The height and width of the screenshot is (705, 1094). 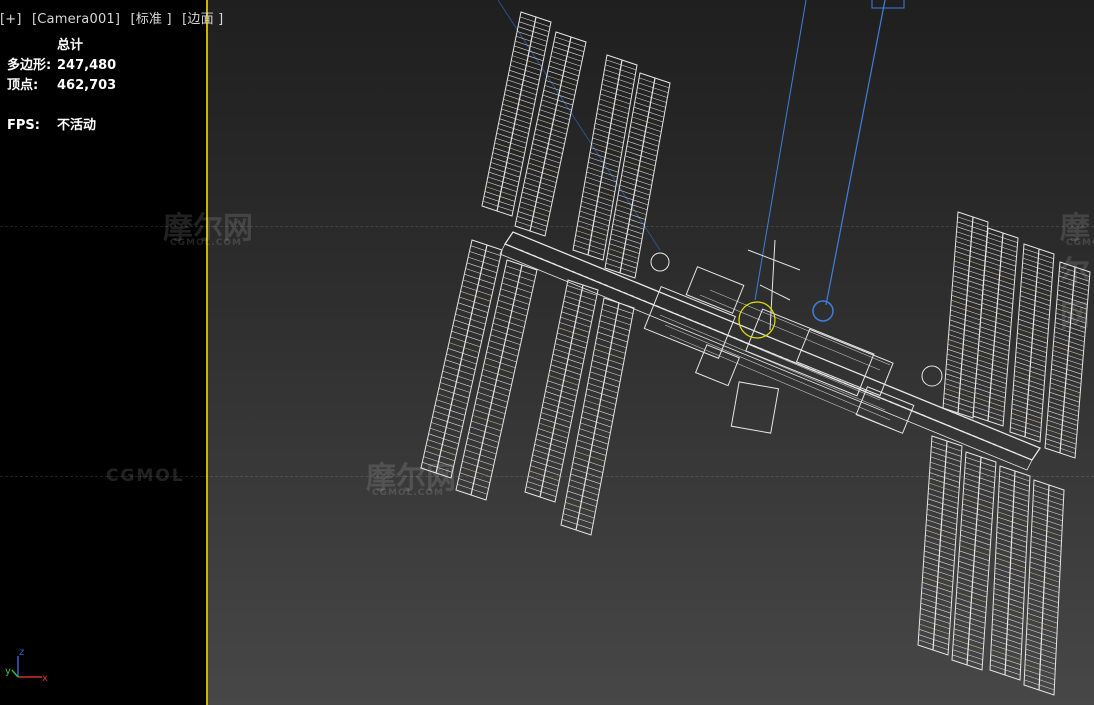 What do you see at coordinates (8, 671) in the screenshot?
I see `axis-y-label: y` at bounding box center [8, 671].